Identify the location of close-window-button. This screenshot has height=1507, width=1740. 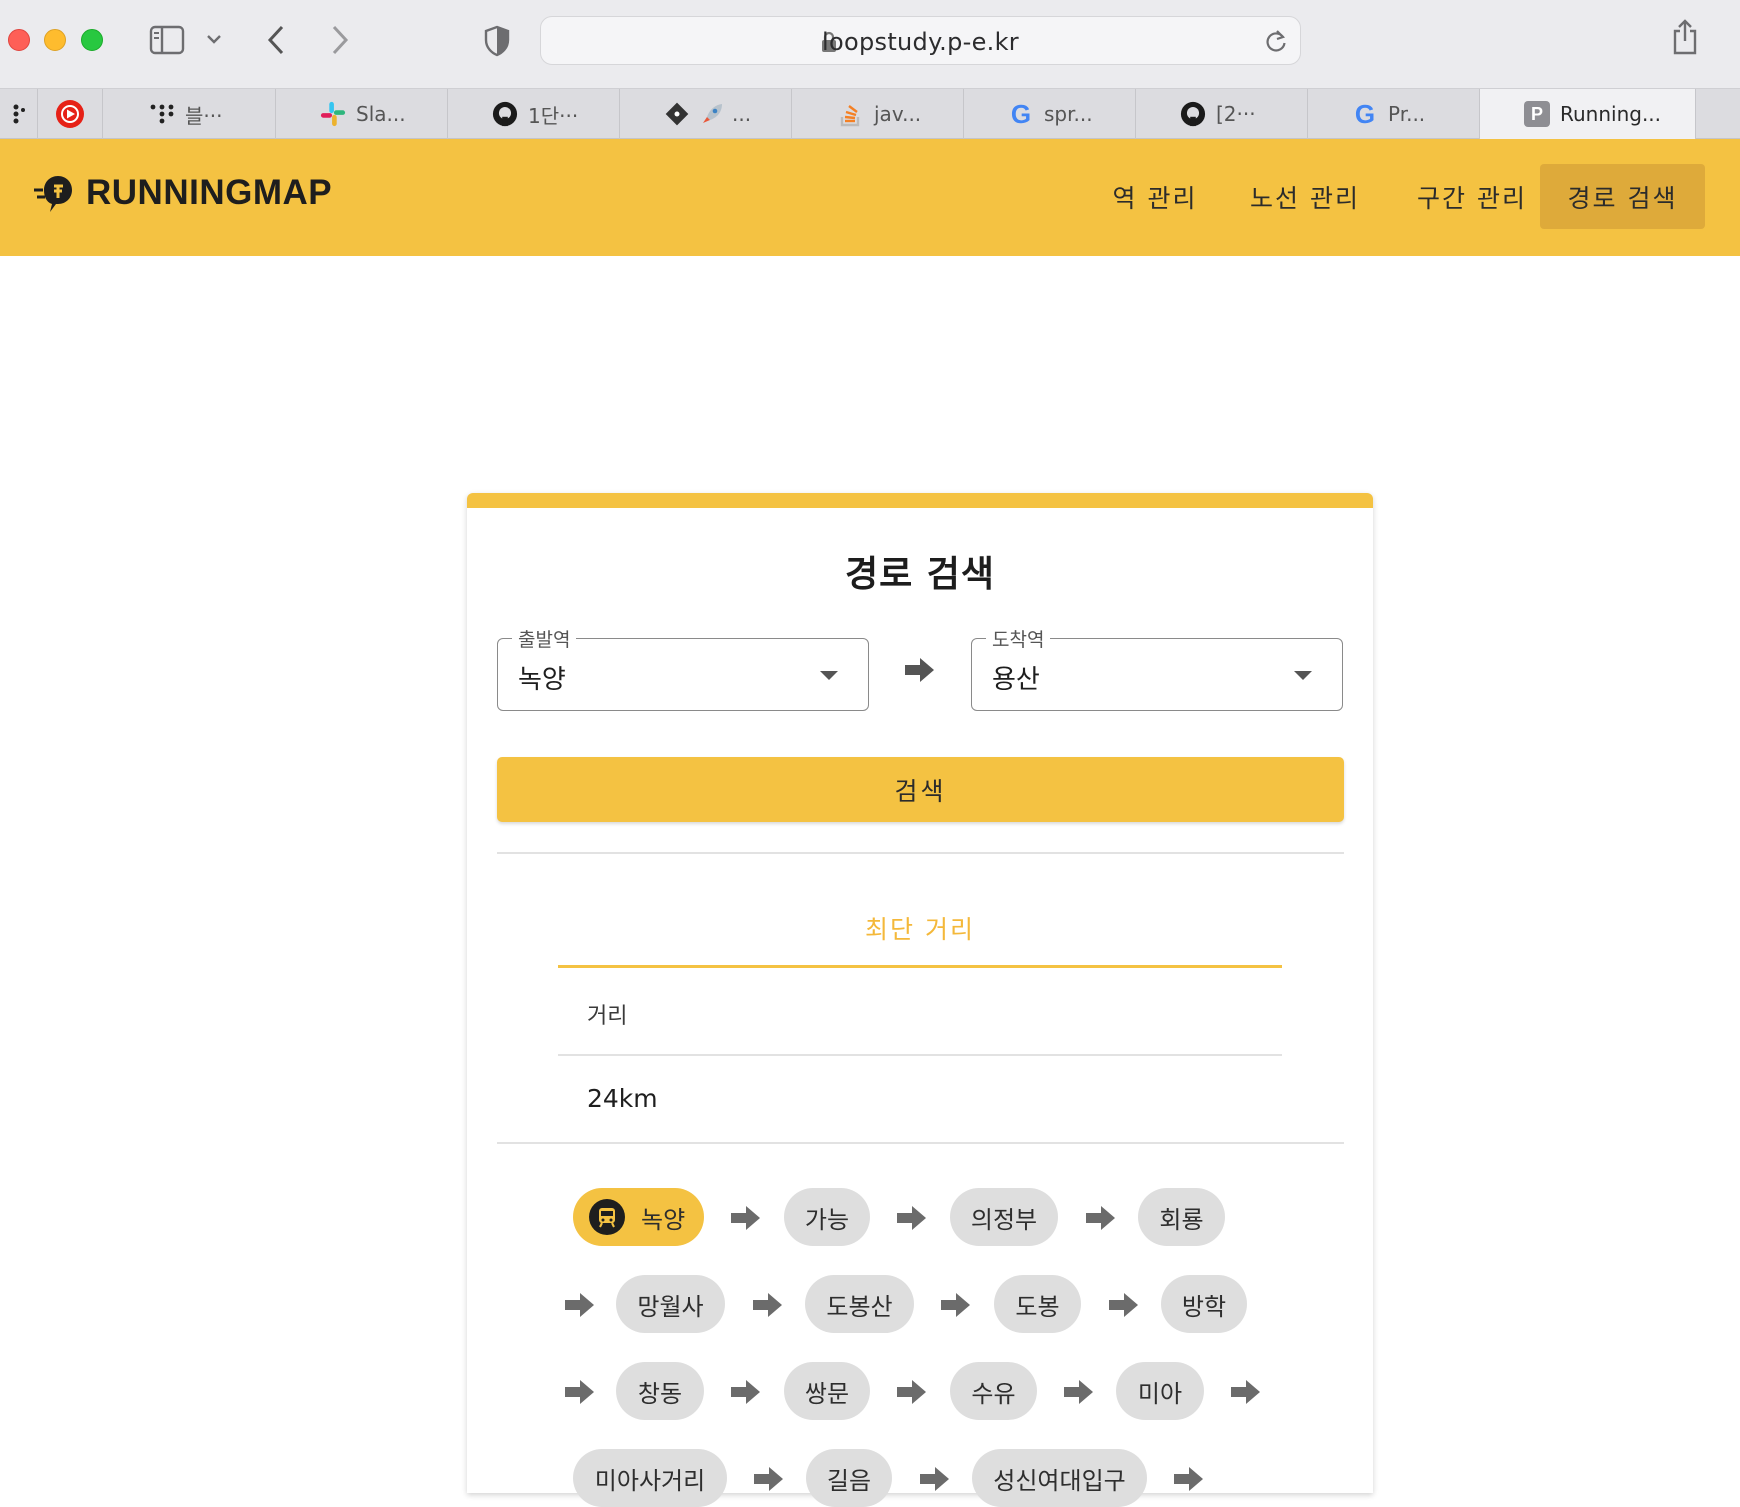
(19, 40).